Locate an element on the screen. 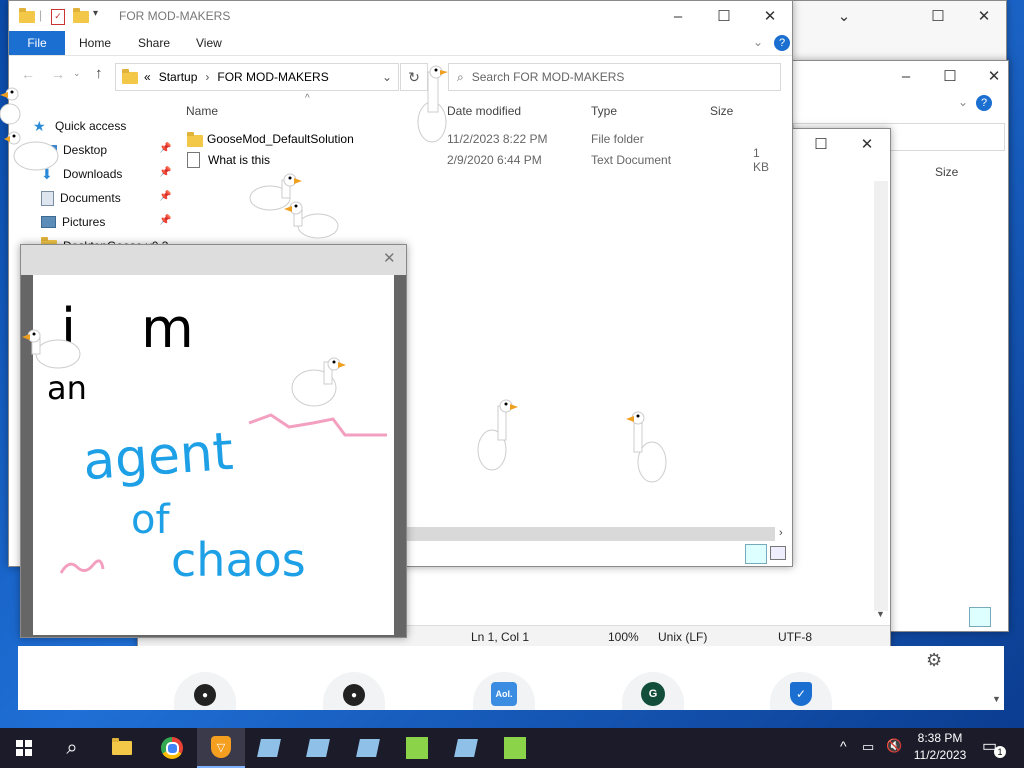 The image size is (1024, 768). tab-share: Share is located at coordinates (154, 43).